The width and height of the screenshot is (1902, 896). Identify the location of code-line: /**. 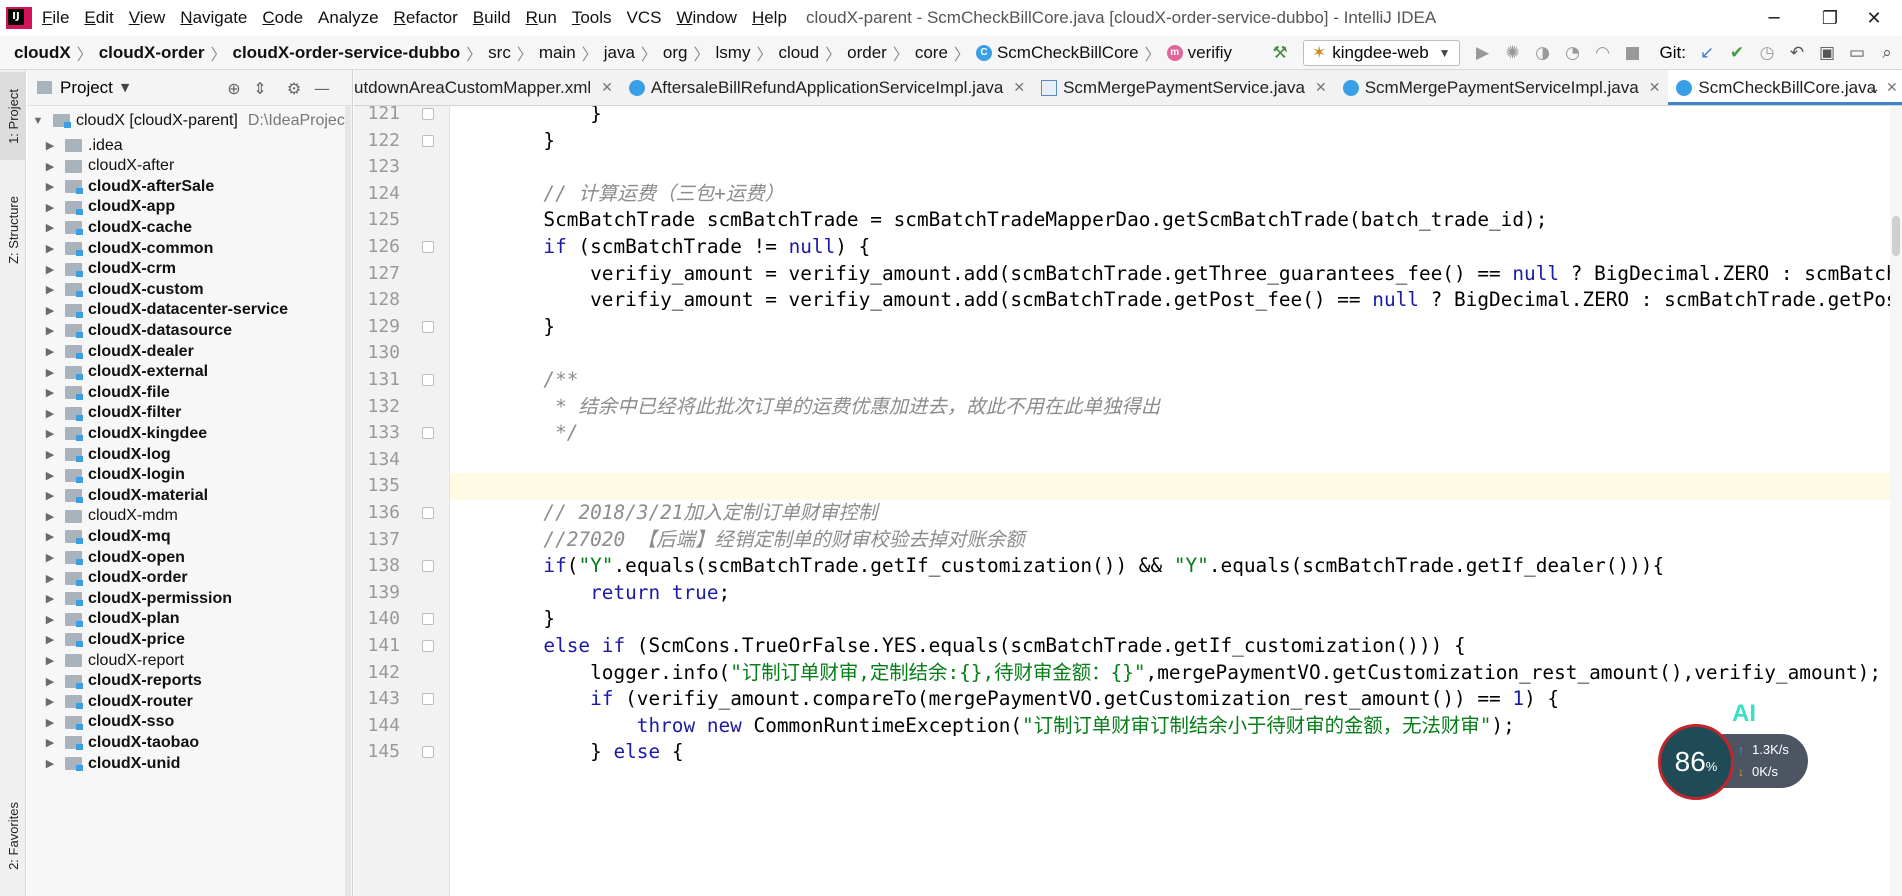
(1170, 380).